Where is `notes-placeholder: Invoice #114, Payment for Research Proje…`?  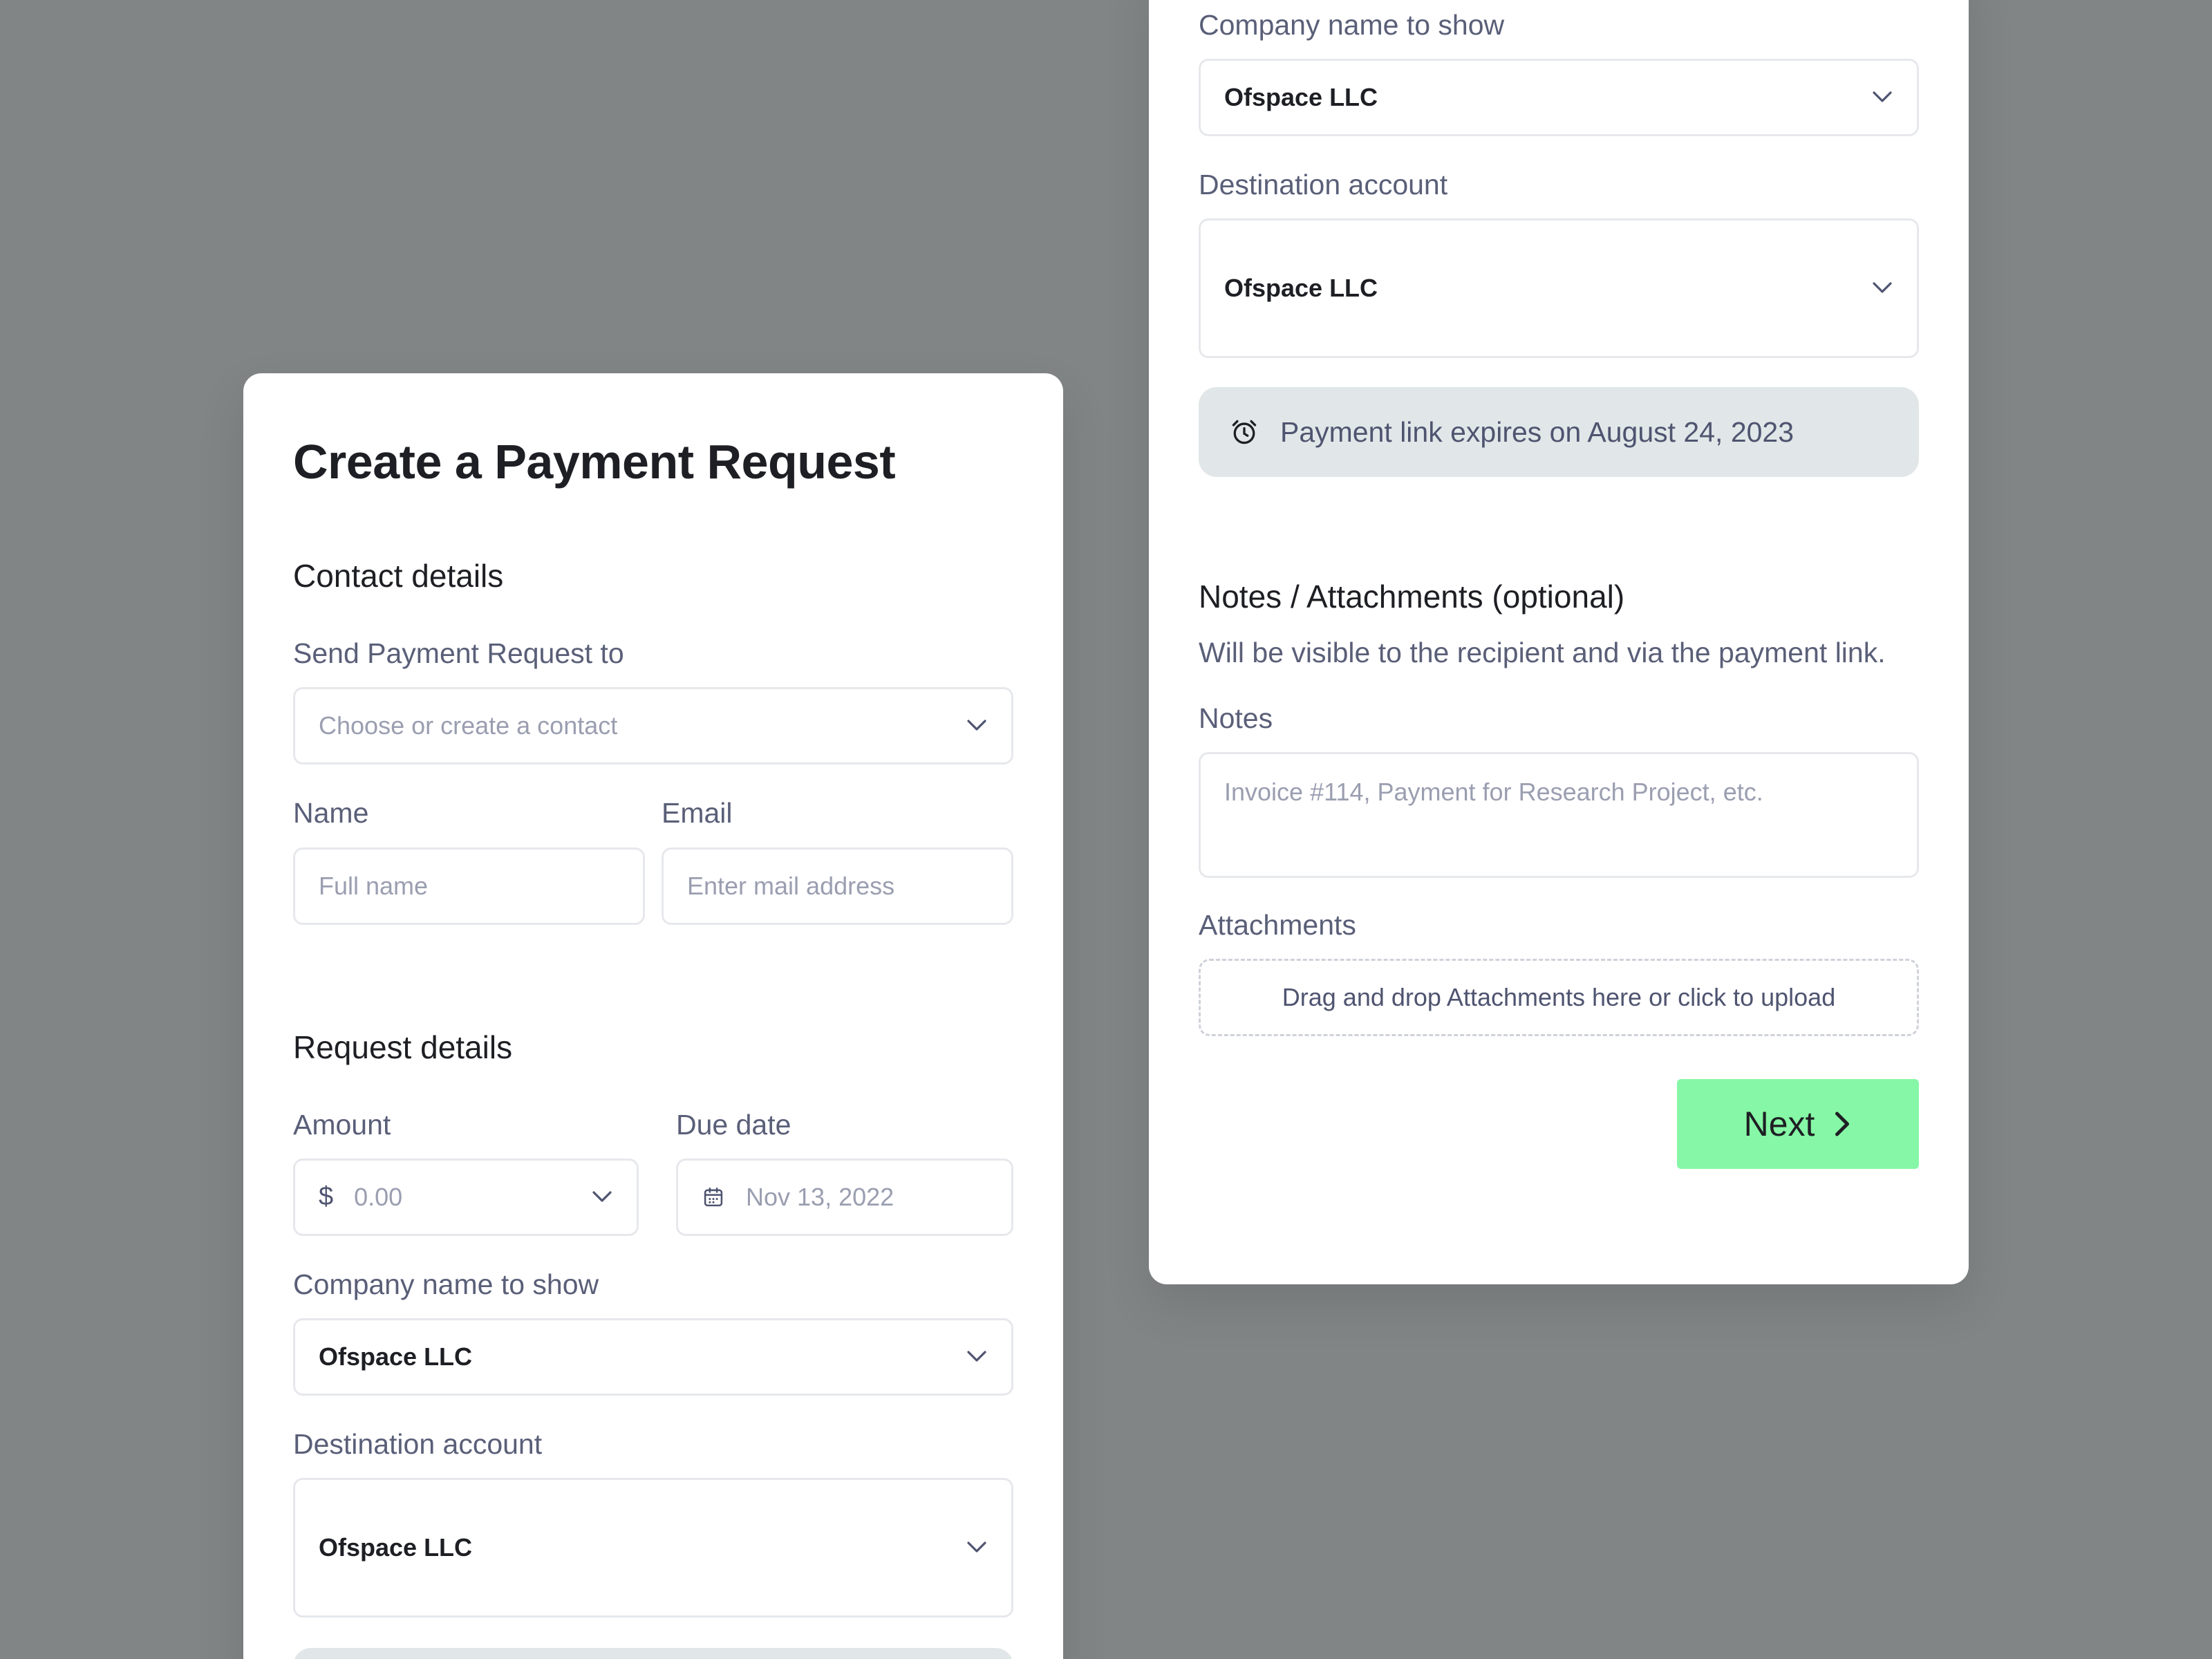
notes-placeholder: Invoice #114, Payment for Research Proje… is located at coordinates (1493, 791).